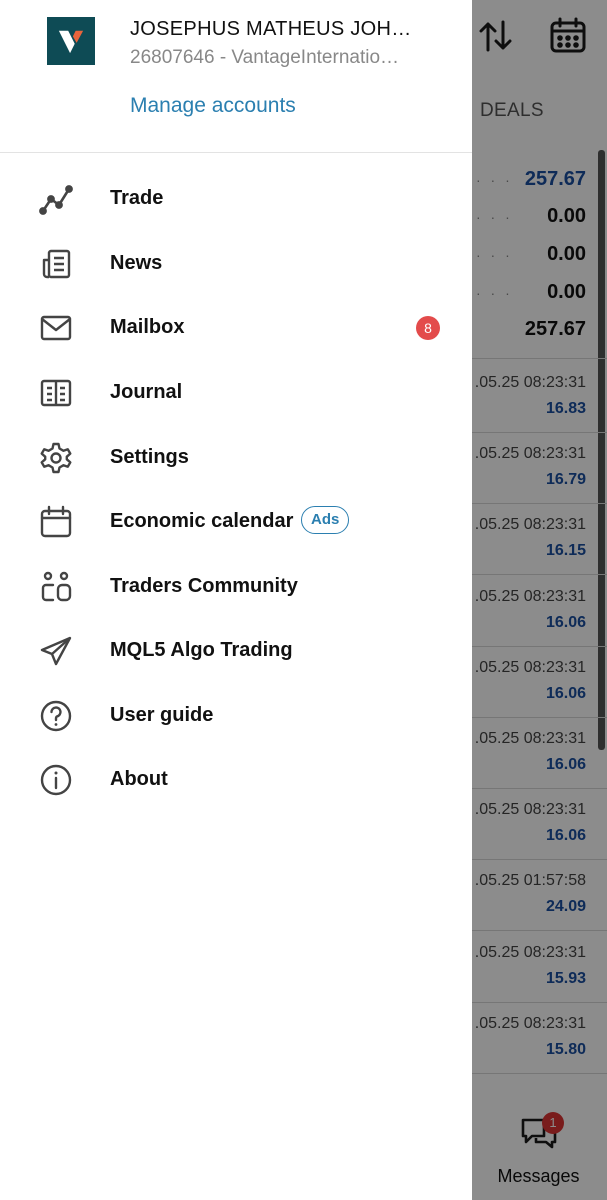  Describe the element at coordinates (56, 393) in the screenshot. I see `journal-icon` at that location.